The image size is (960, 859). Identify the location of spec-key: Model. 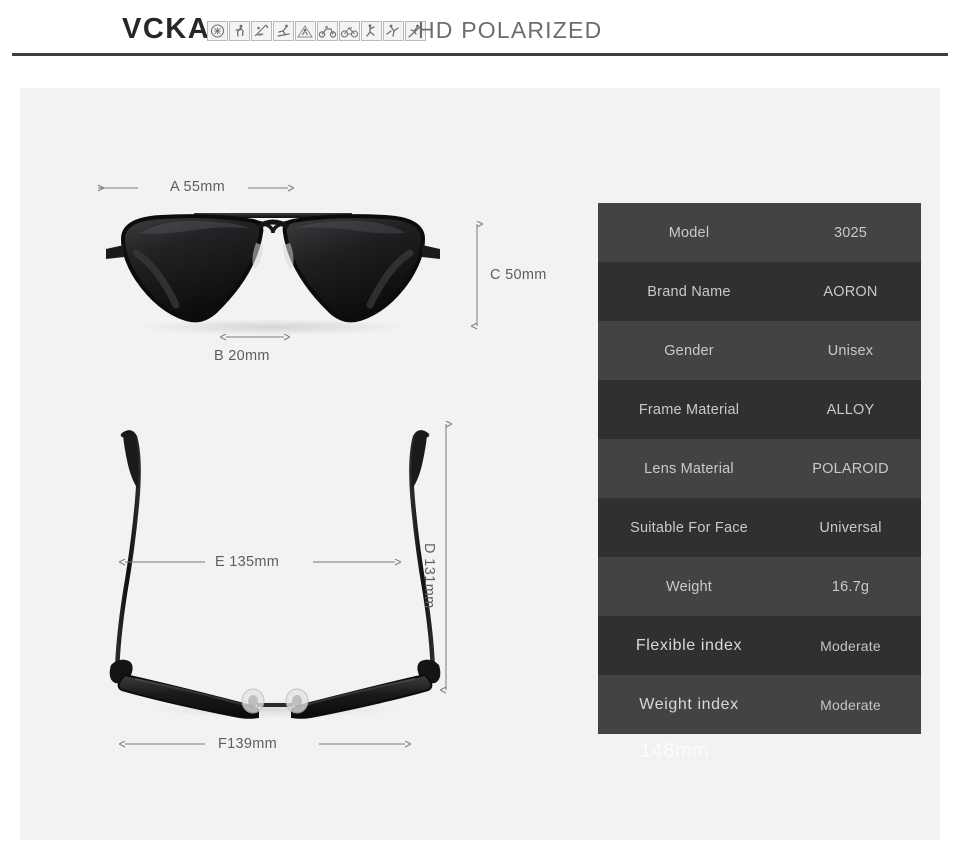
(689, 232).